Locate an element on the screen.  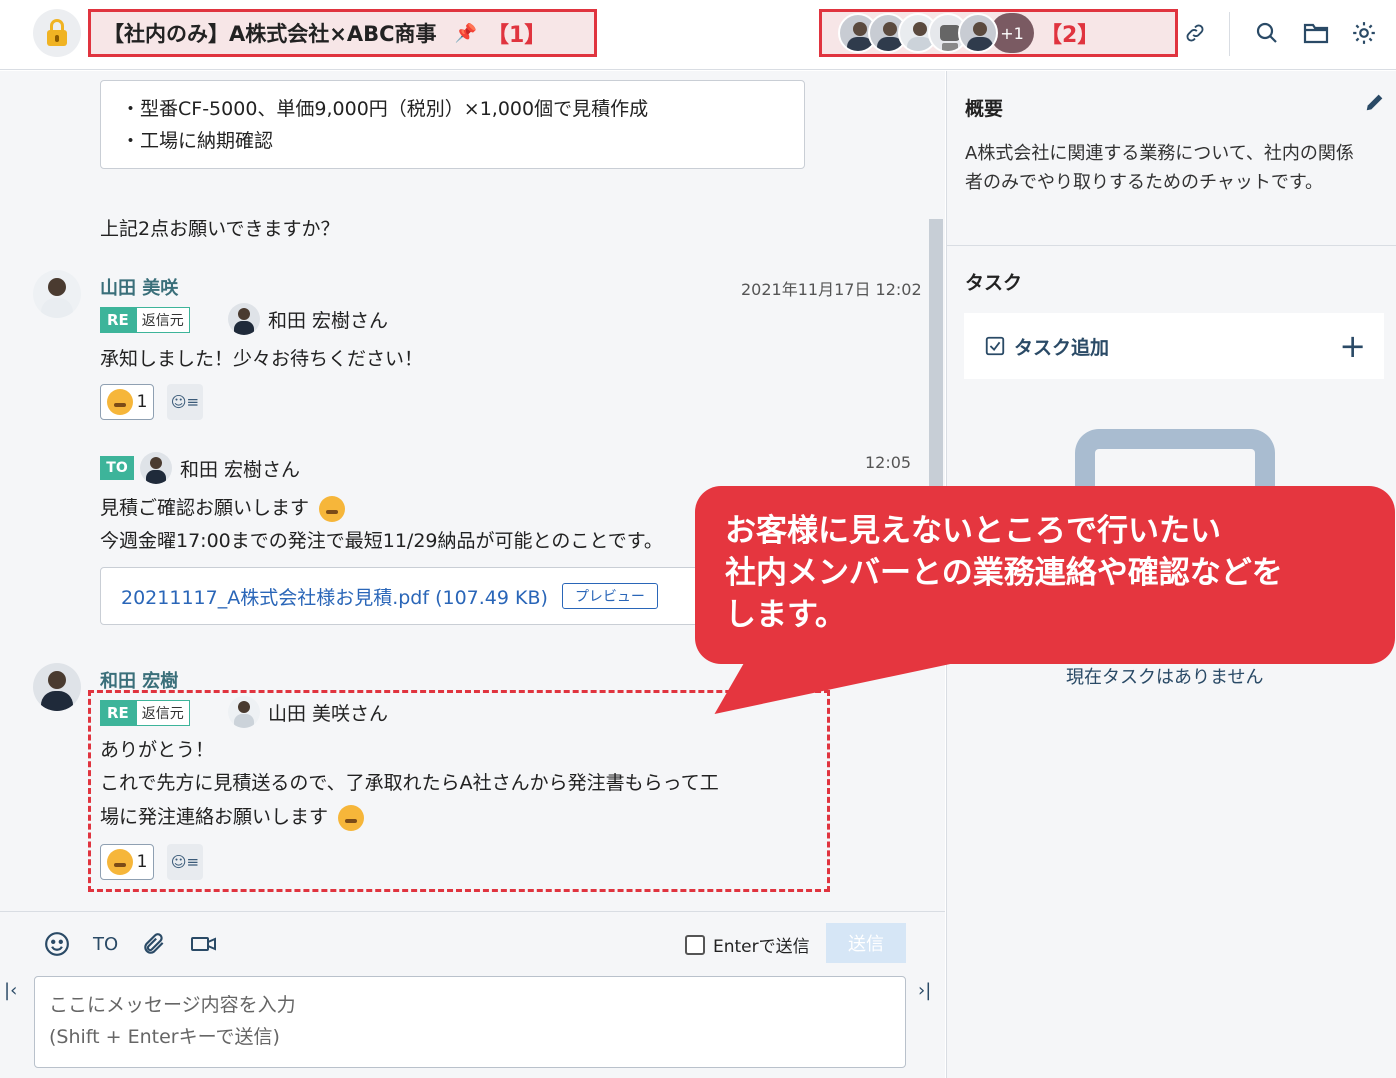
reply-source-tag: RE 返信元 is located at coordinates (145, 320).